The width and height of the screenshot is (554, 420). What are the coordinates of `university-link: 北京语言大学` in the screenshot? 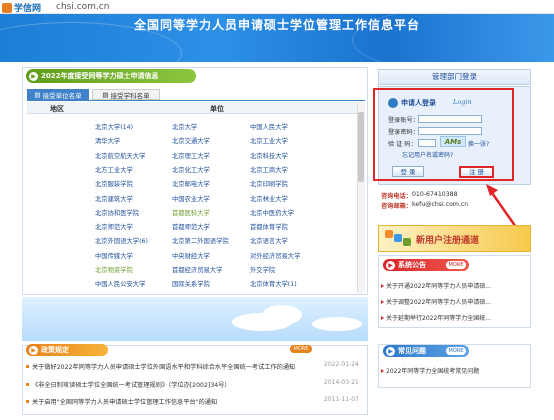 It's located at (269, 240).